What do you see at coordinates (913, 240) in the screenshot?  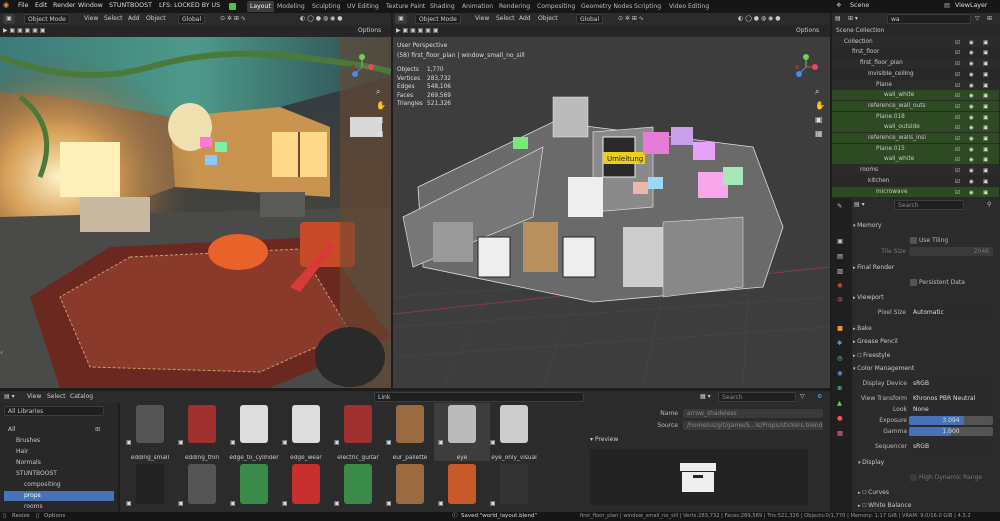 I see `use-tiling-checkbox` at bounding box center [913, 240].